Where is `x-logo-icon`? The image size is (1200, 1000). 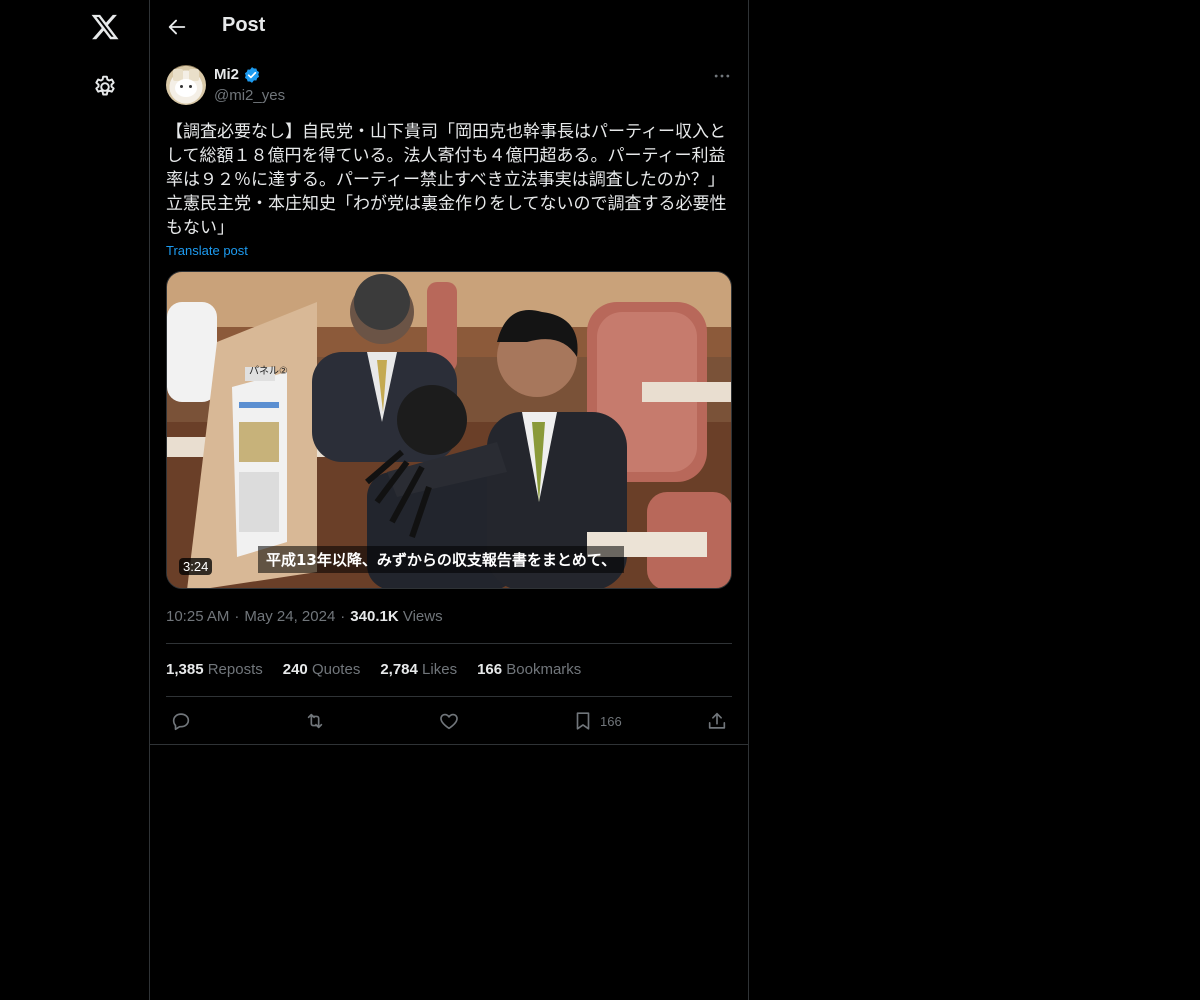
x-logo-icon is located at coordinates (105, 27).